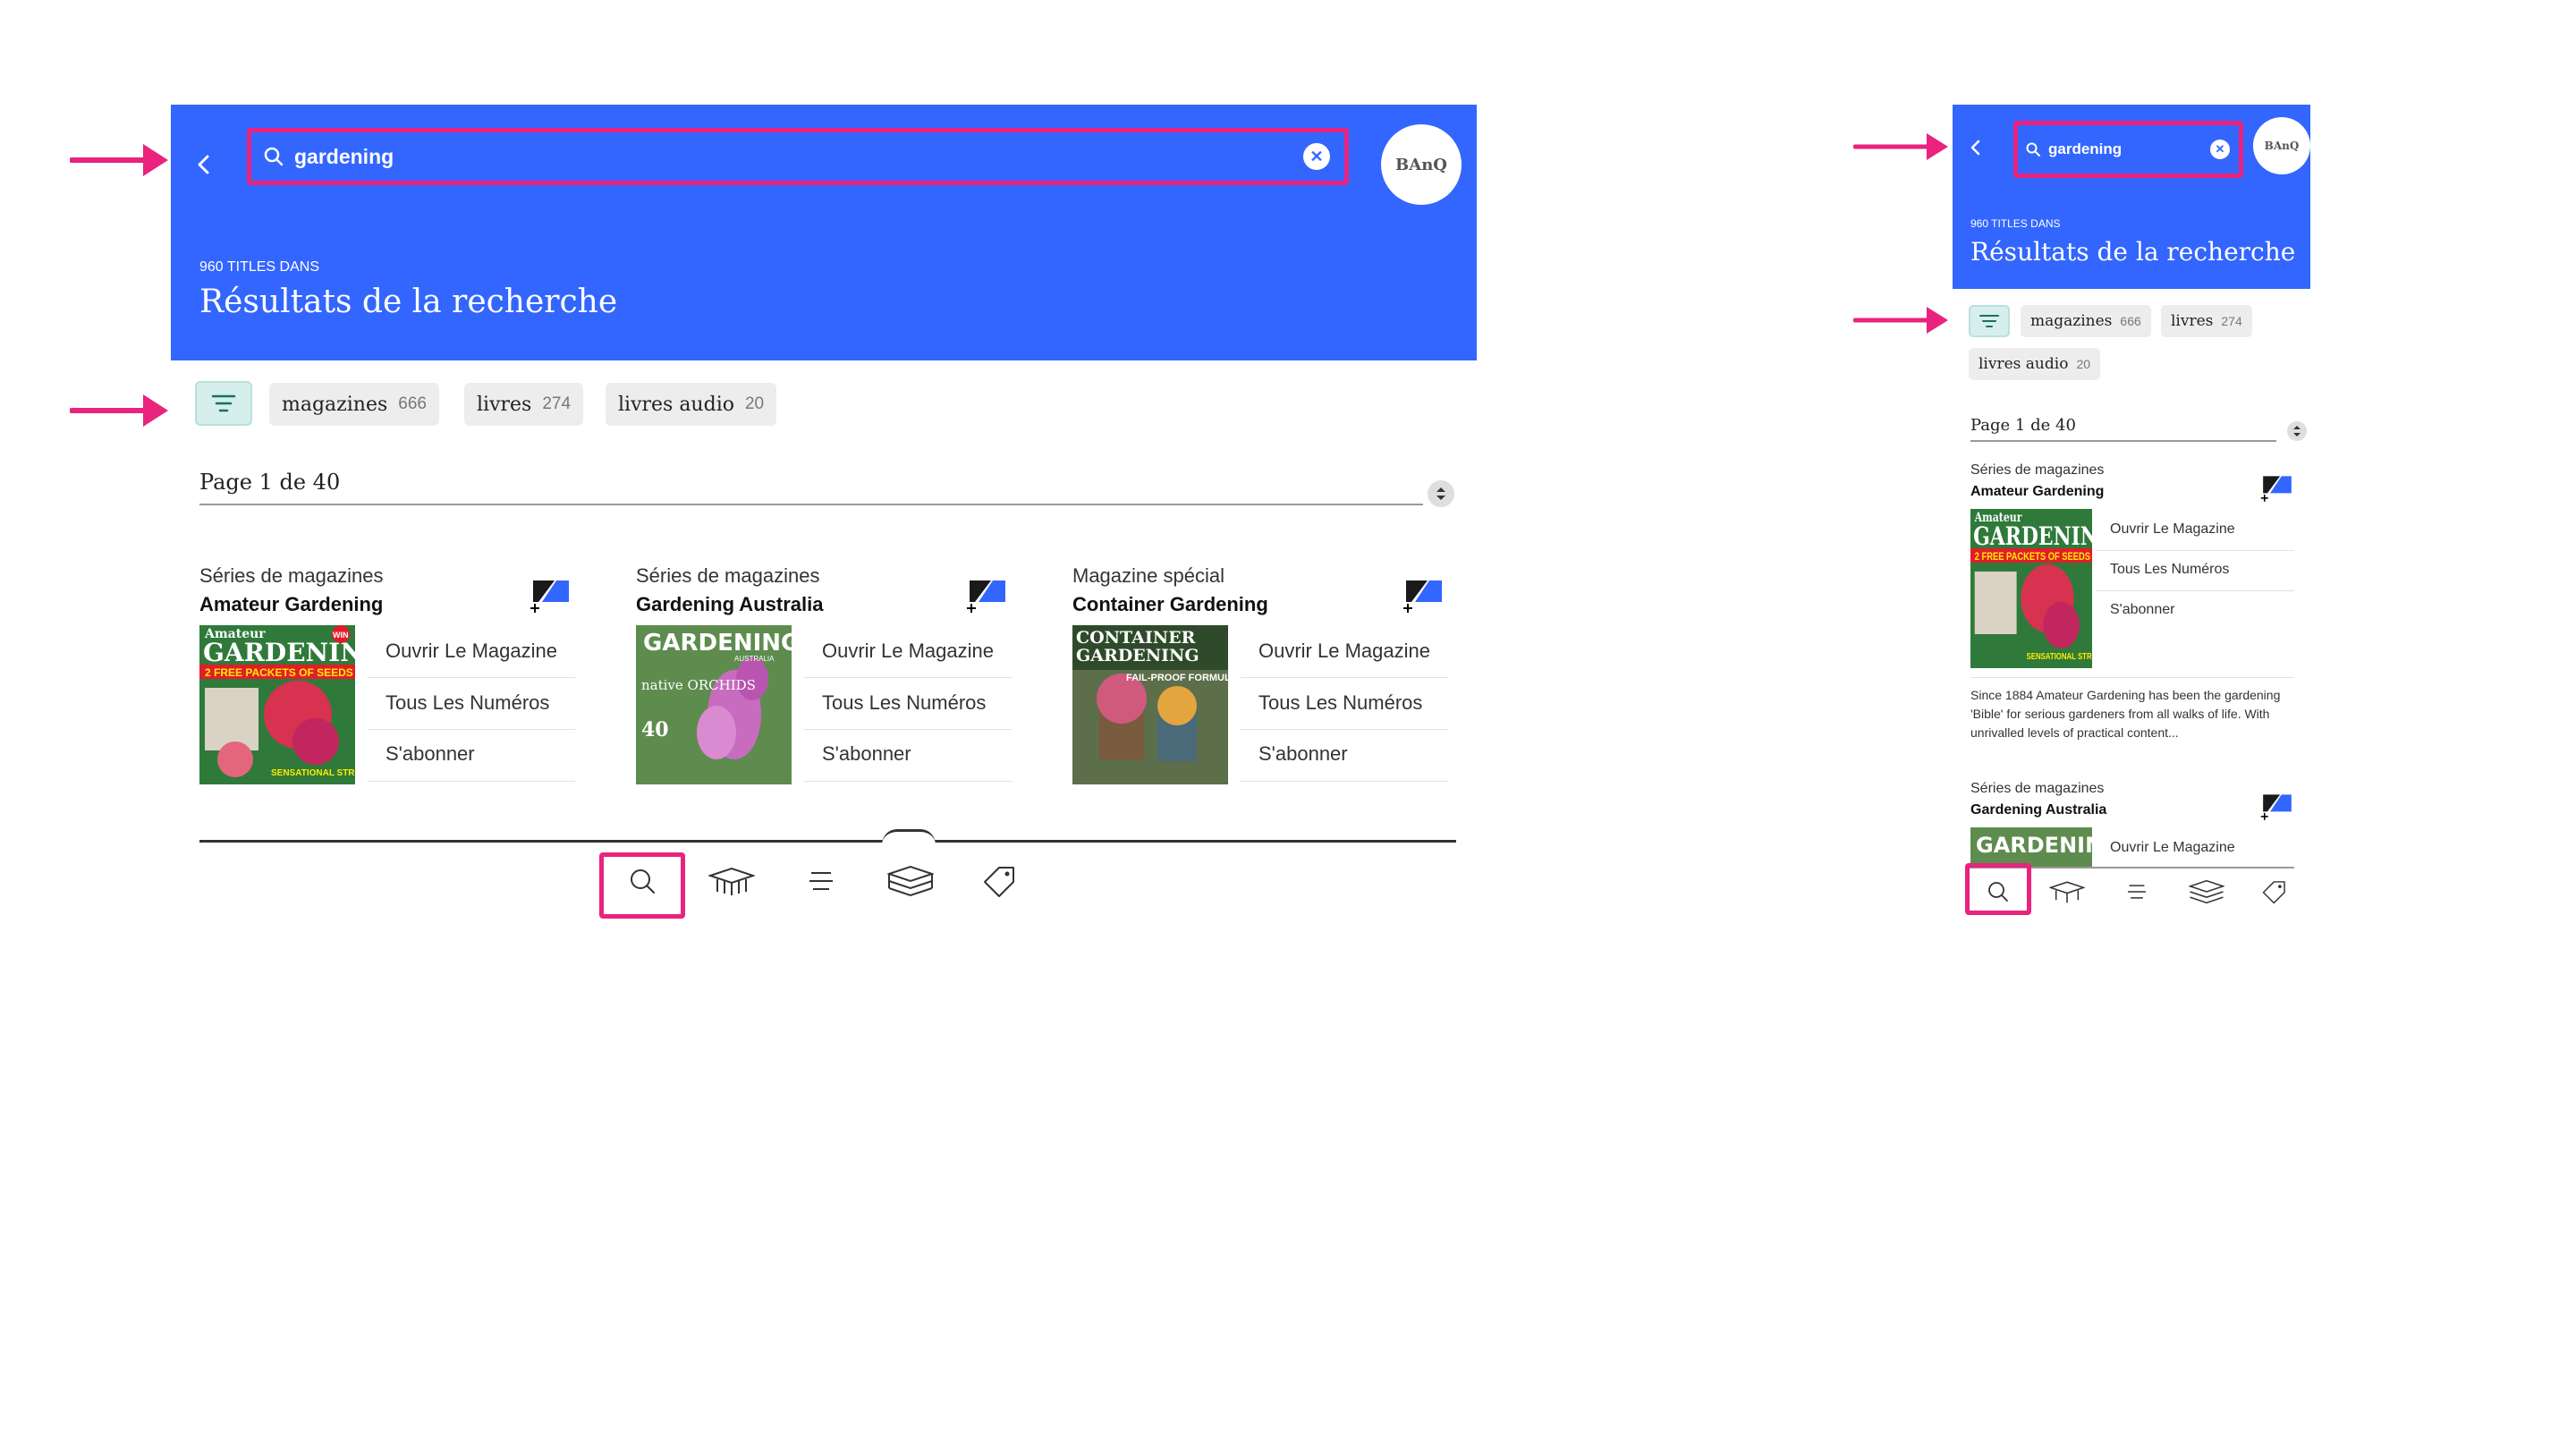  What do you see at coordinates (335, 404) in the screenshot?
I see `chip-label: magazines` at bounding box center [335, 404].